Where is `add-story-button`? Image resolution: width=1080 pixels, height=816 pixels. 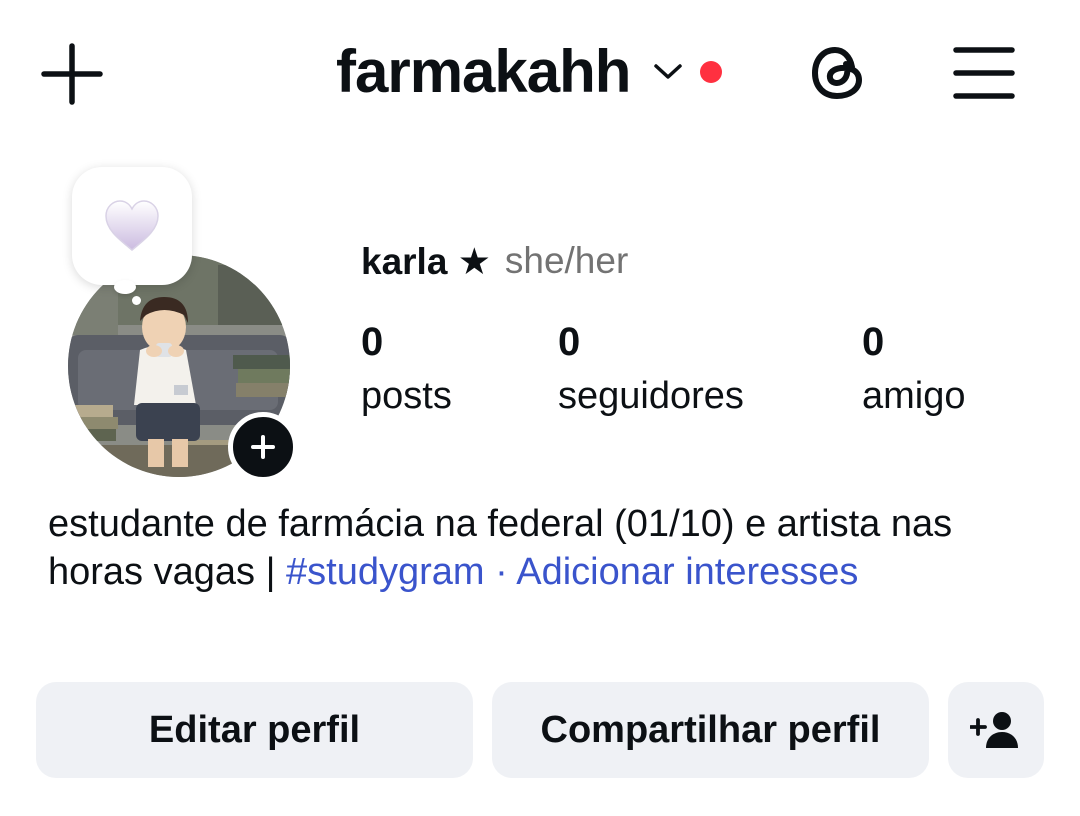 add-story-button is located at coordinates (263, 447).